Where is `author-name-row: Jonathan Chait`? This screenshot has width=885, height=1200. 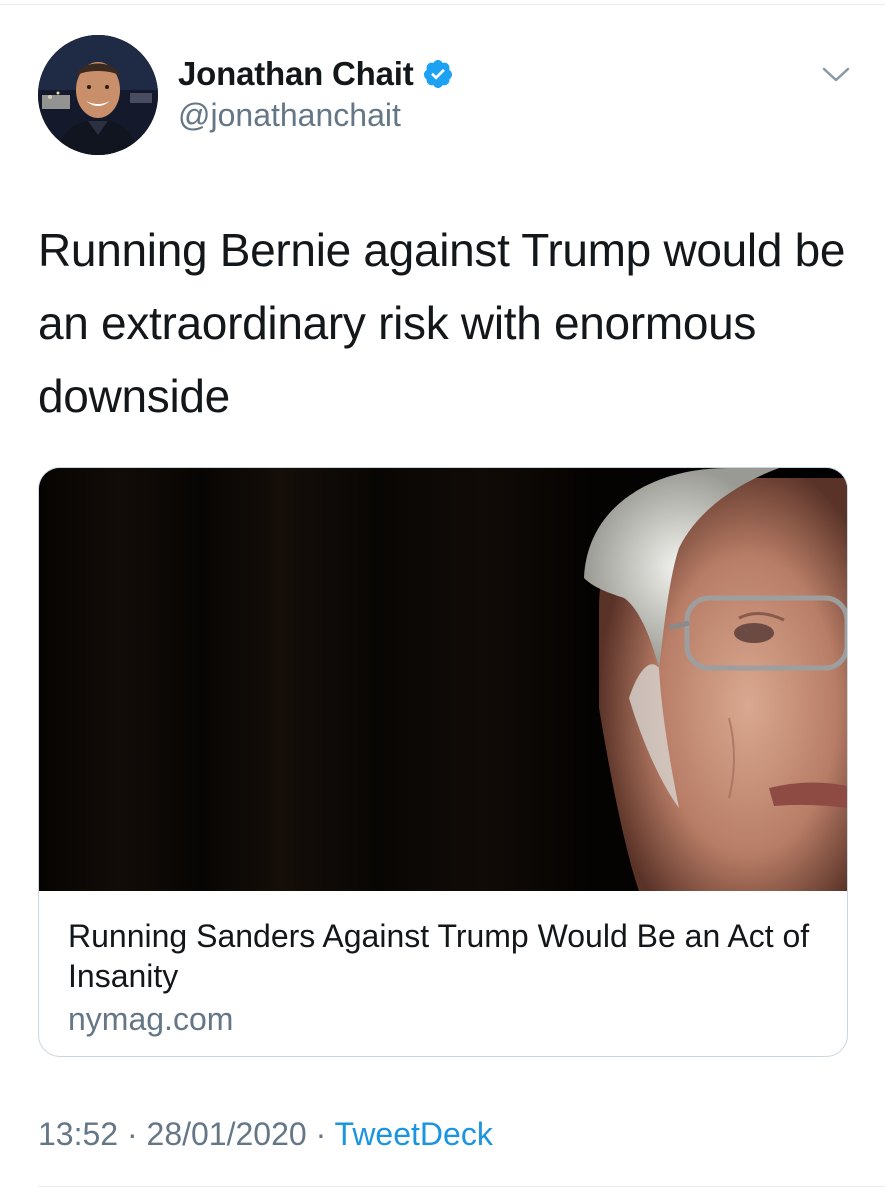
author-name-row: Jonathan Chait is located at coordinates (316, 74).